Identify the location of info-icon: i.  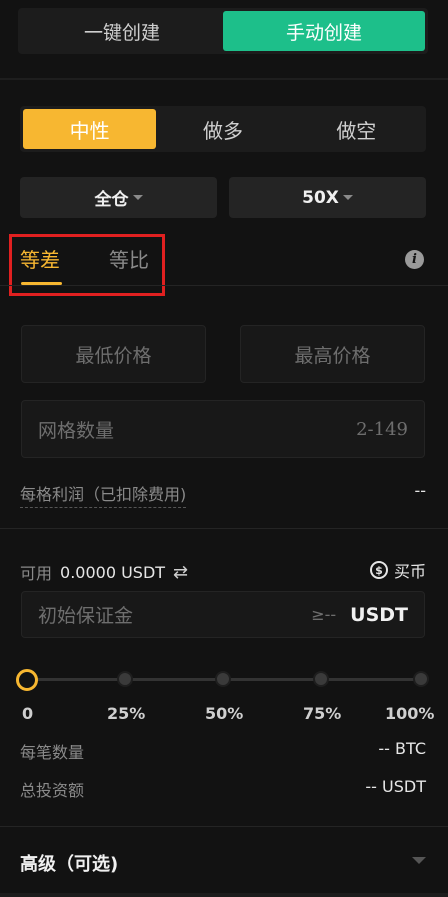
(414, 259).